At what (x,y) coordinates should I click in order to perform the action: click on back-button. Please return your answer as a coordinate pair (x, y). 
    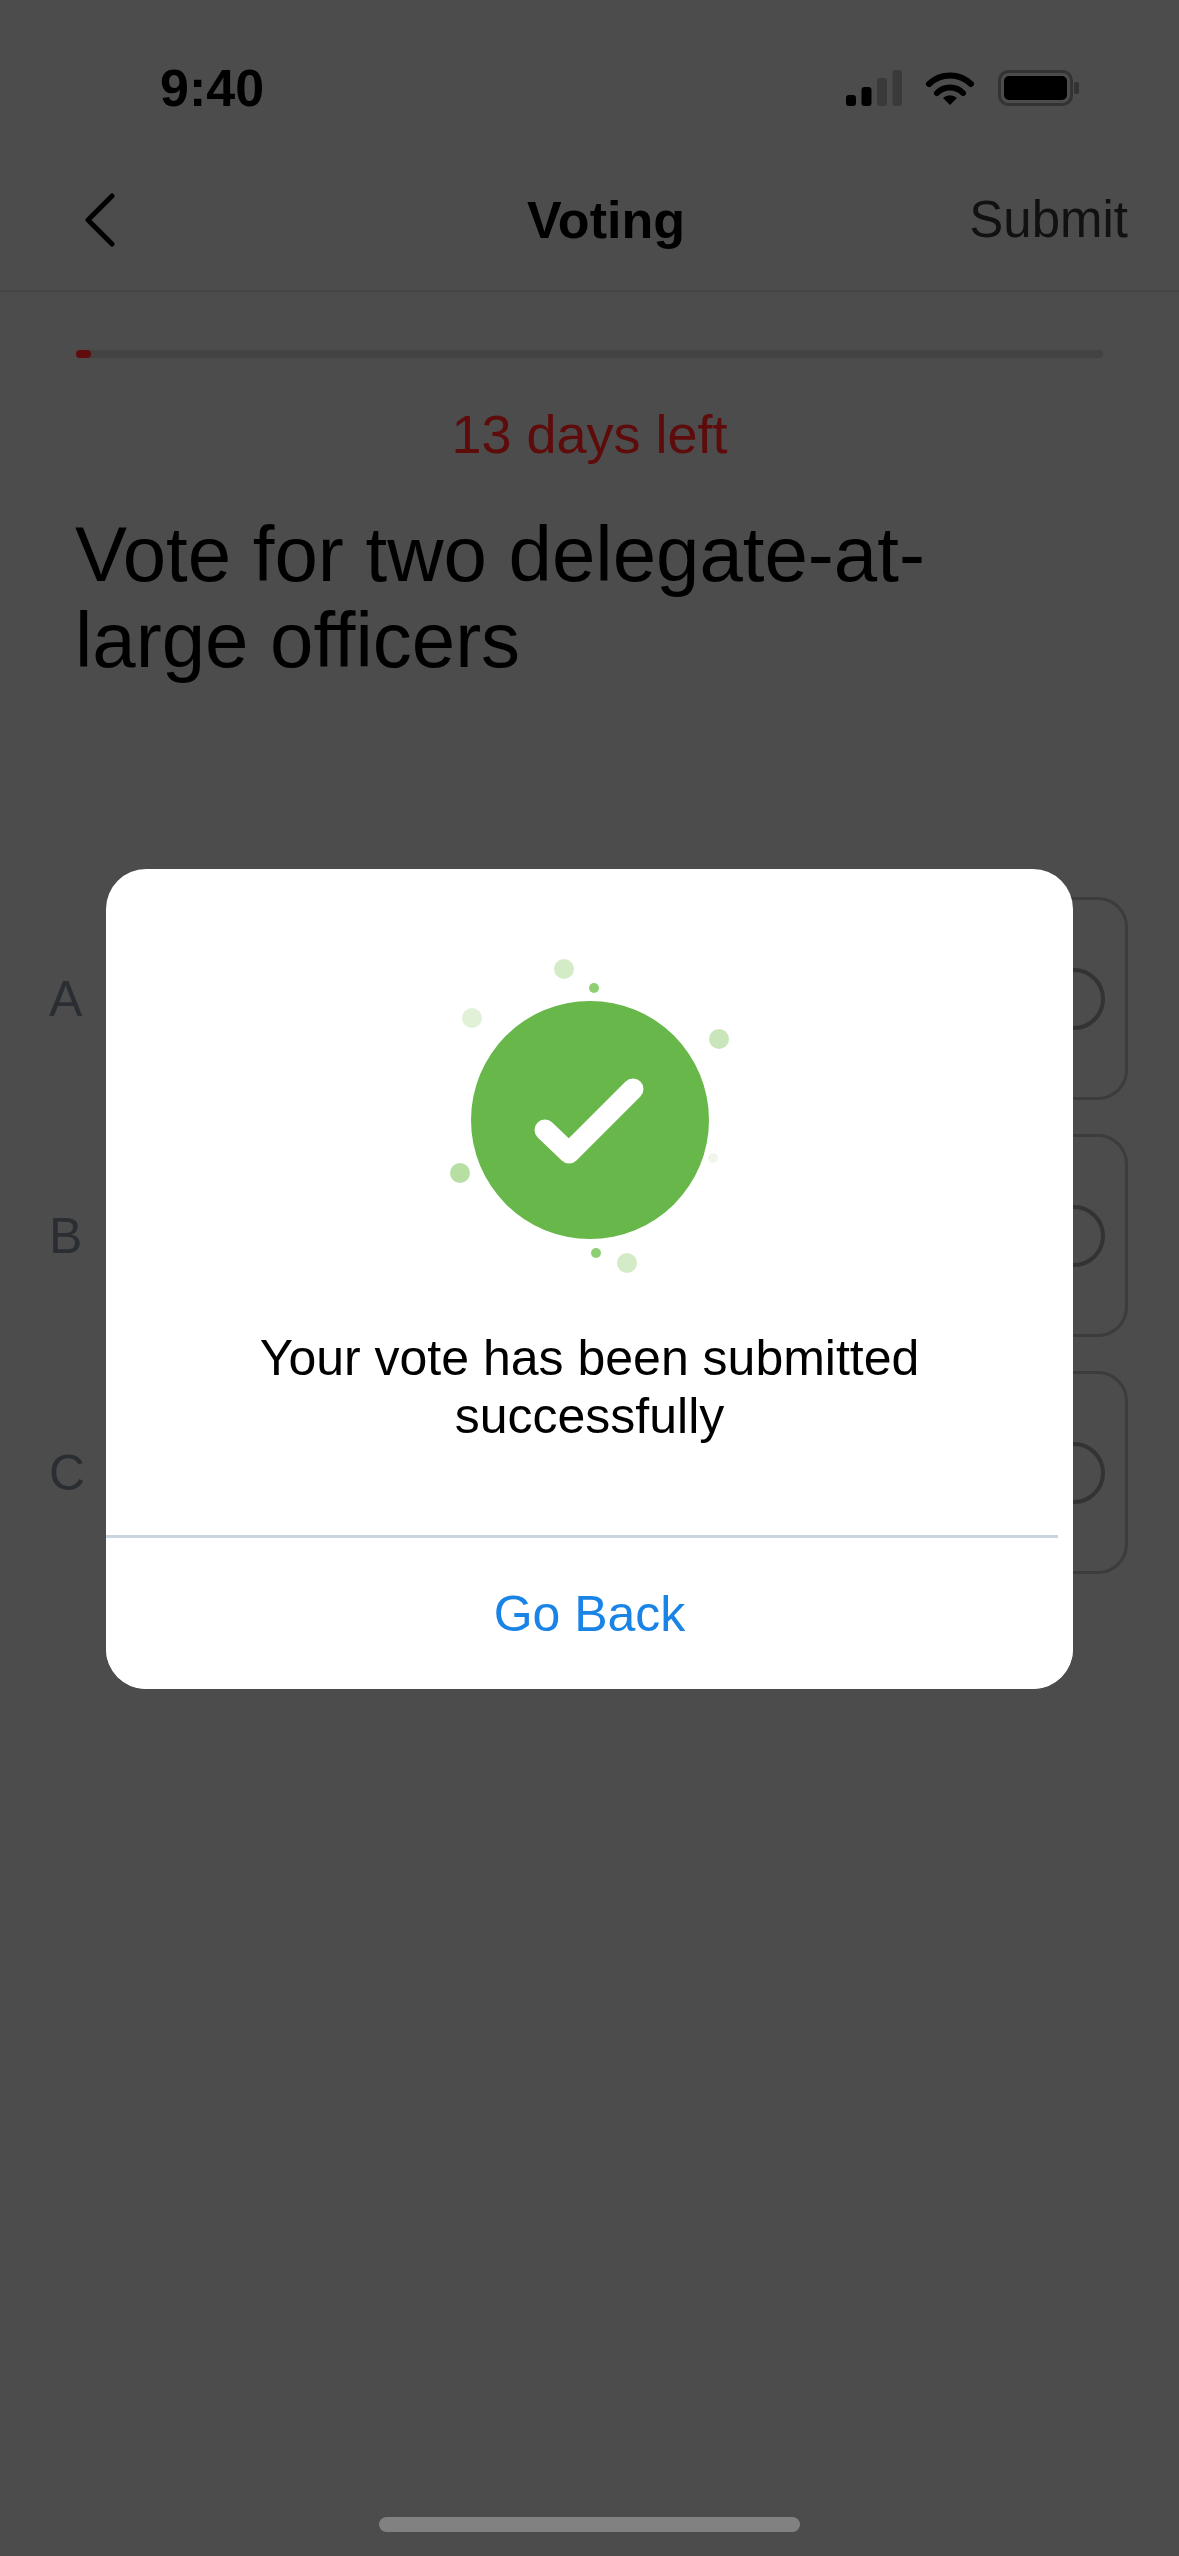
    Looking at the image, I should click on (100, 220).